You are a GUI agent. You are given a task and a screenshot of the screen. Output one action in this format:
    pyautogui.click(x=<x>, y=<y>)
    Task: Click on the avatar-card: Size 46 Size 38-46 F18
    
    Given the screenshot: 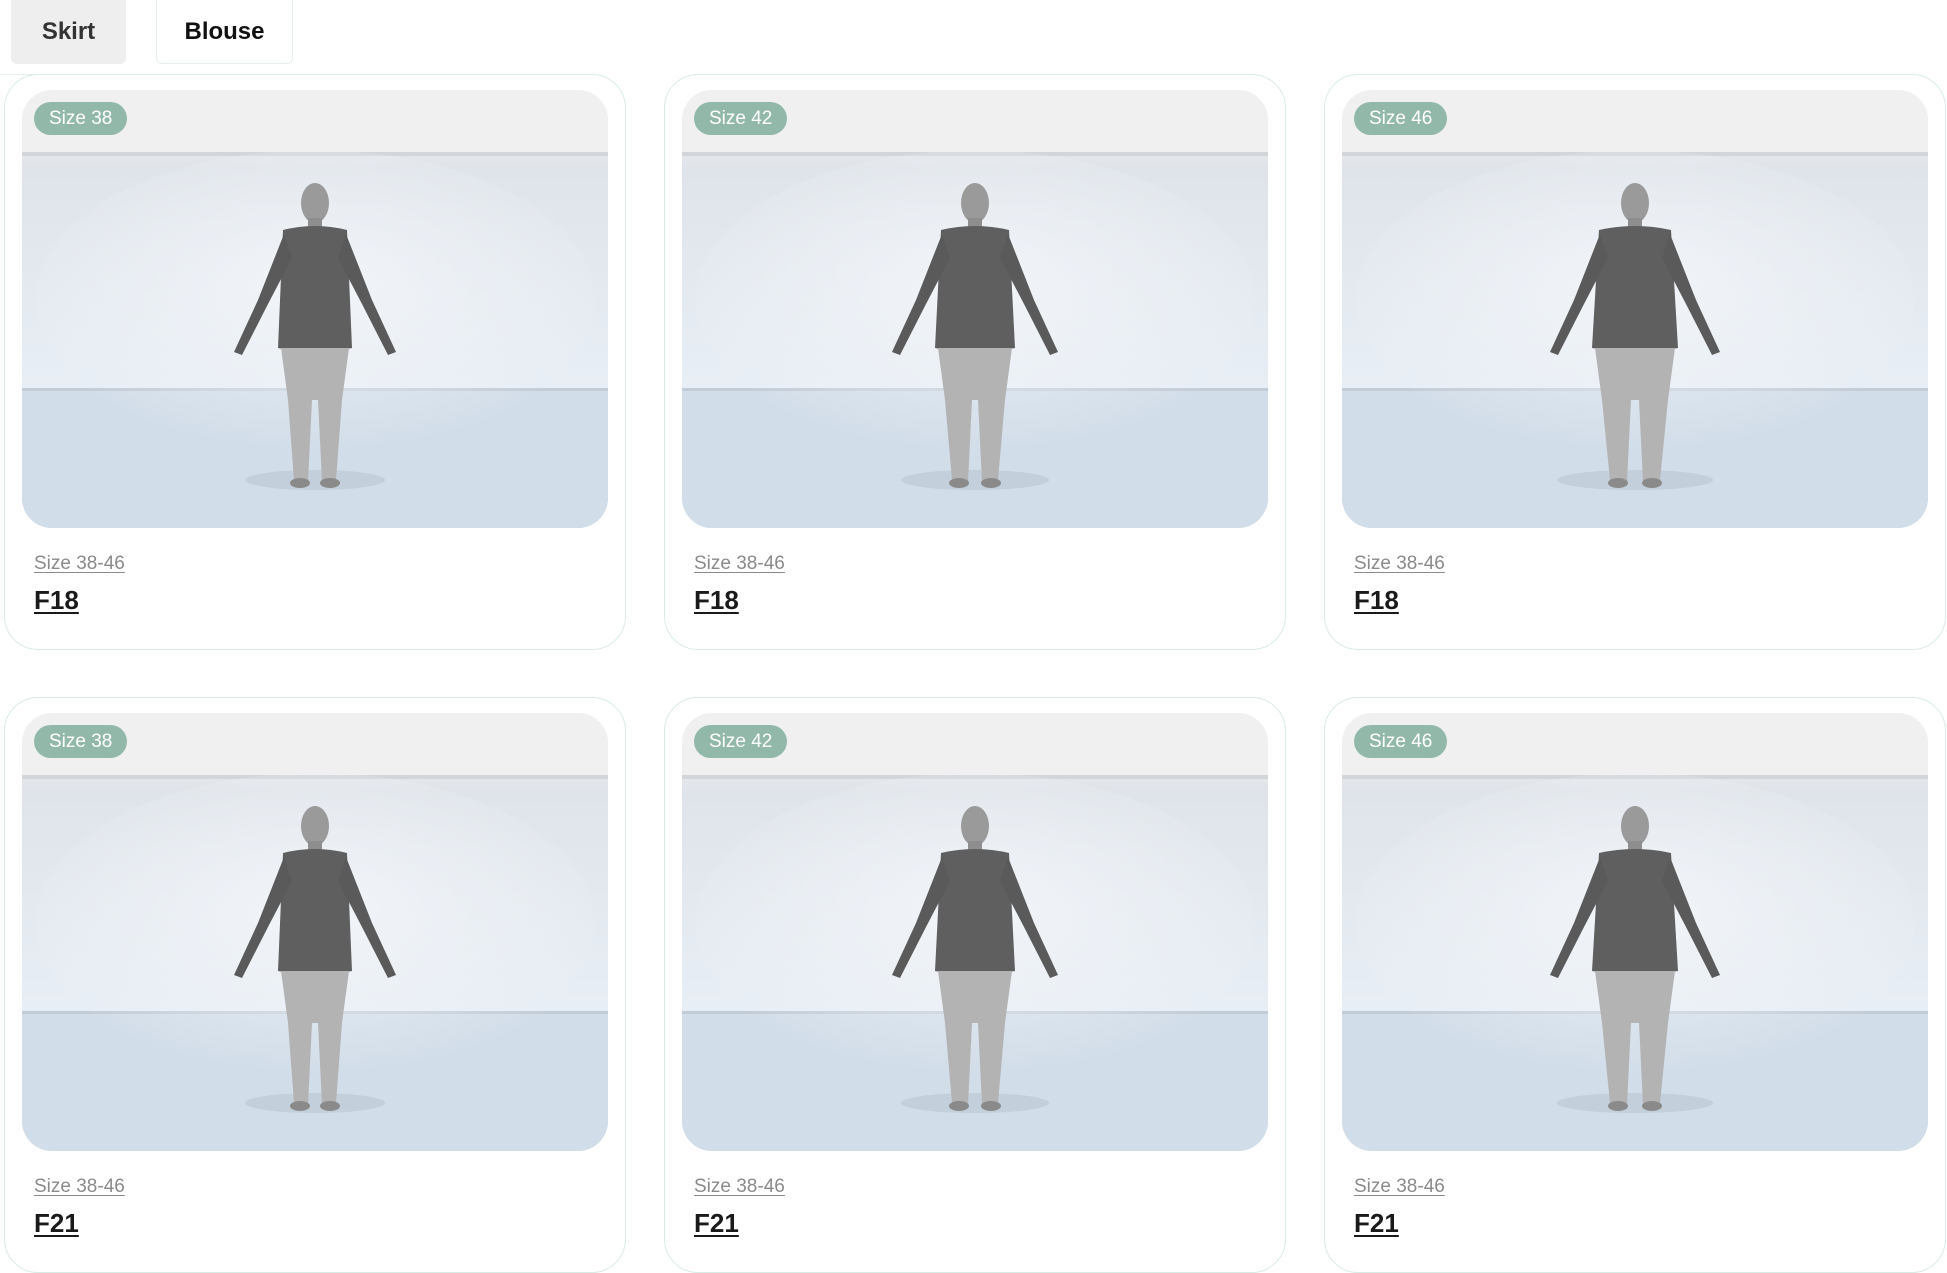 What is the action you would take?
    pyautogui.click(x=1635, y=362)
    